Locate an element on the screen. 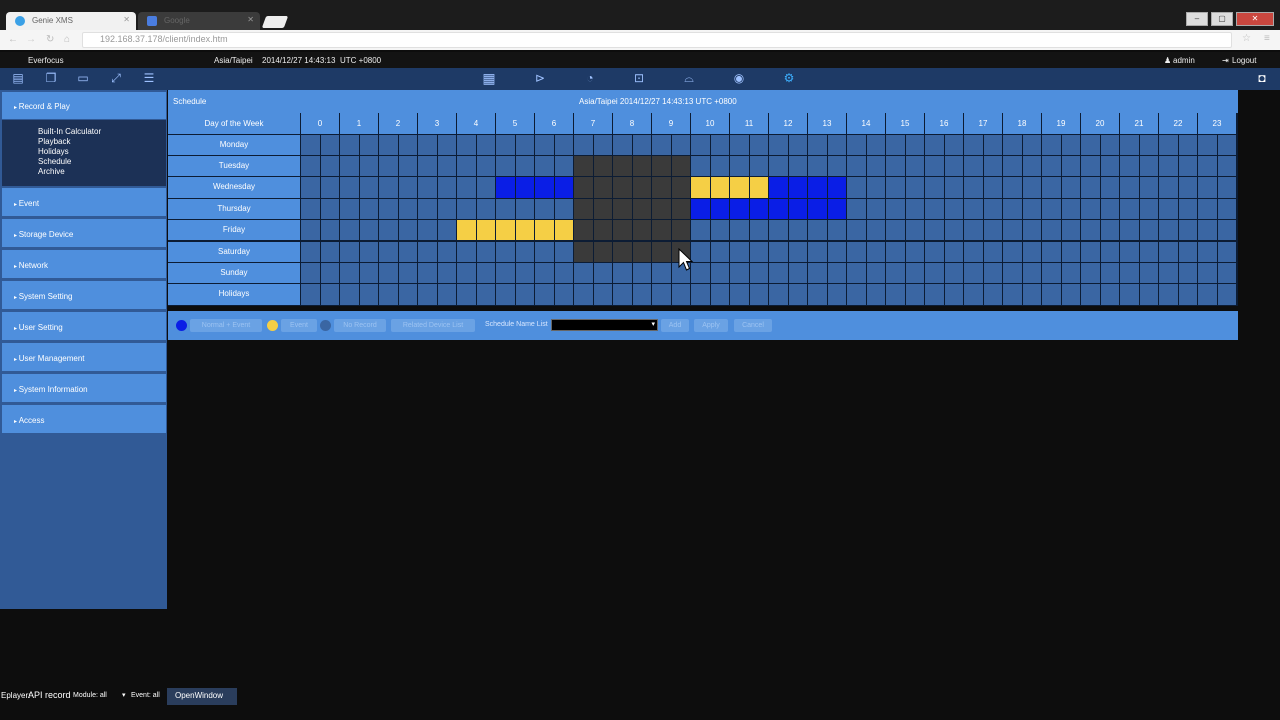  bookmark-star-icon: ☆ is located at coordinates (1246, 38).